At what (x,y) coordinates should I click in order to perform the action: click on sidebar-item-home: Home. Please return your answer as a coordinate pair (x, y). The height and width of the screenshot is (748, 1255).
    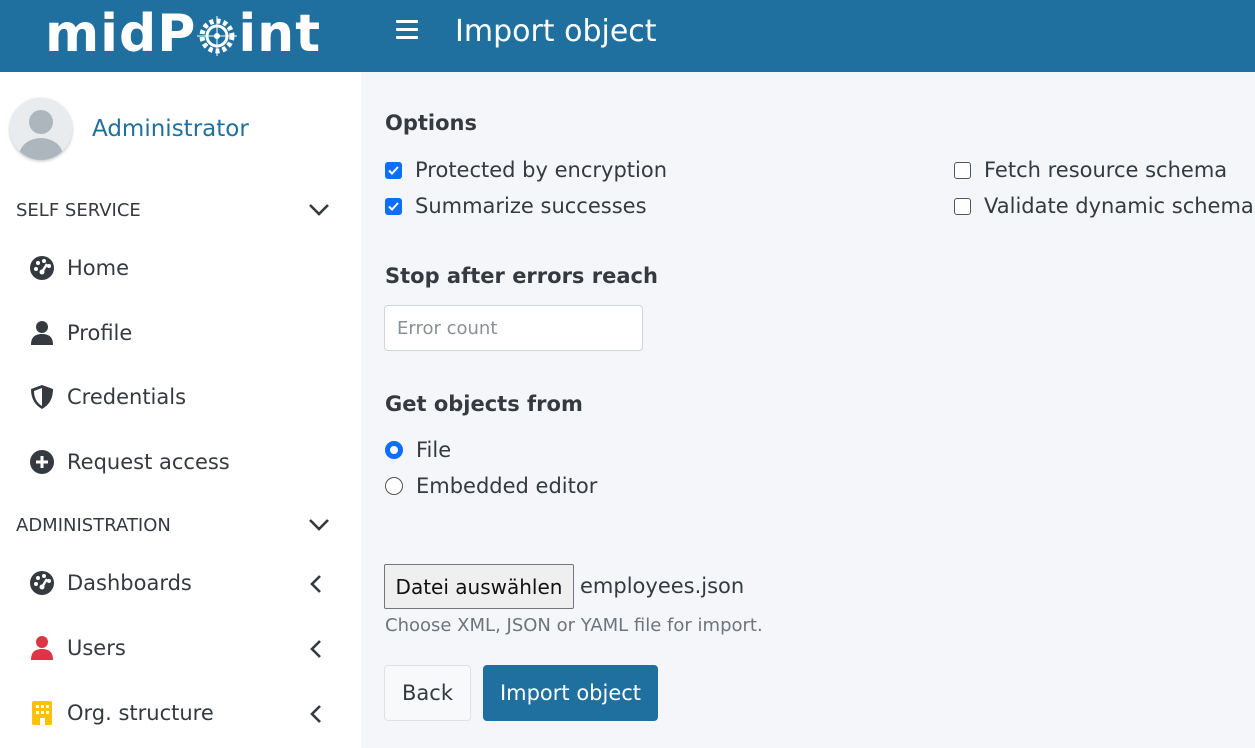
    Looking at the image, I should click on (179, 268).